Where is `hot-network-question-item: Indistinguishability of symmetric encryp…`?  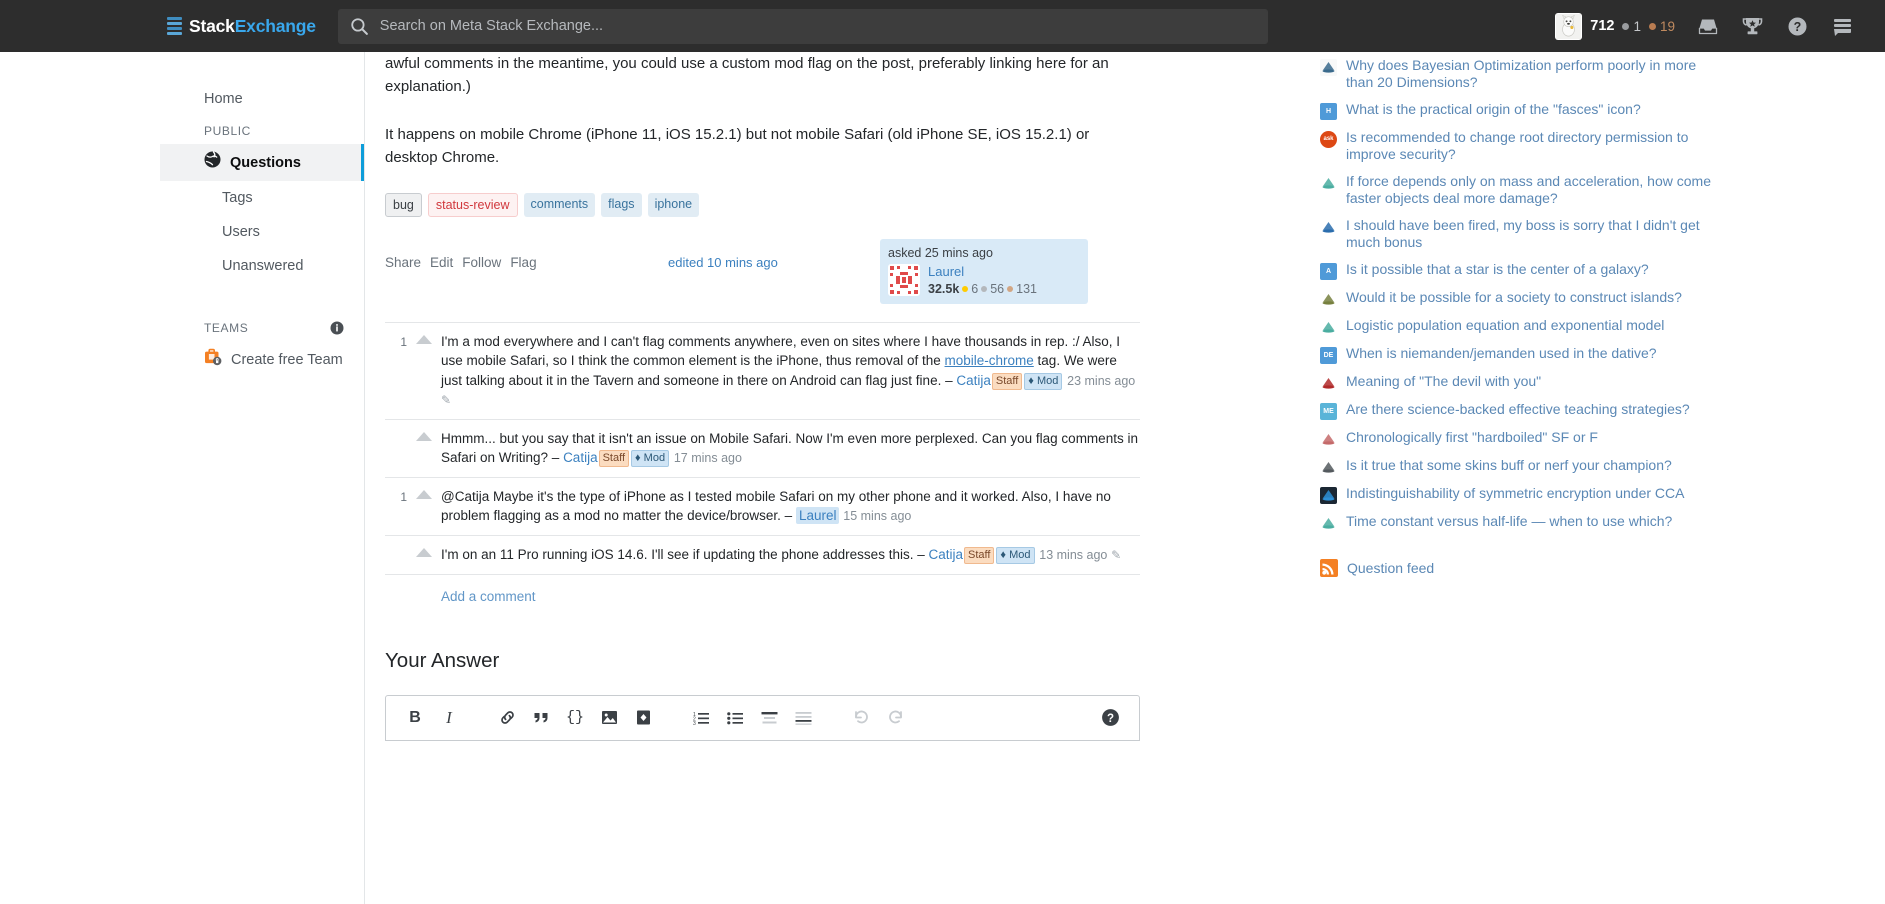
hot-network-question-item: Indistinguishability of symmetric encryp… is located at coordinates (1520, 494).